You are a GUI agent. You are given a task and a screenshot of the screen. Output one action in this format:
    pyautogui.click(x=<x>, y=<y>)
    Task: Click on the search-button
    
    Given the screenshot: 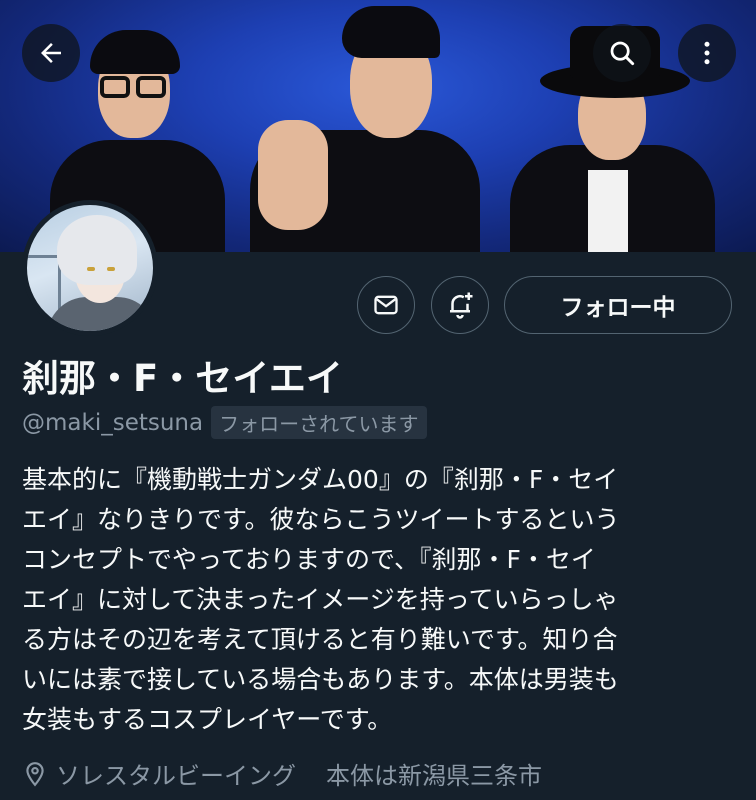 What is the action you would take?
    pyautogui.click(x=622, y=53)
    